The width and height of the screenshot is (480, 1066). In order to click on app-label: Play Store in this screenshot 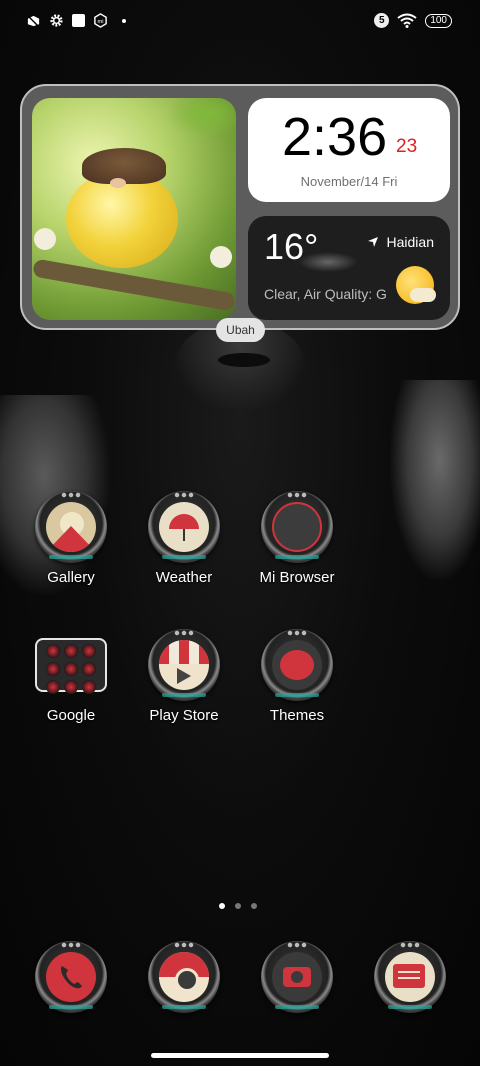, I will do `click(184, 715)`.